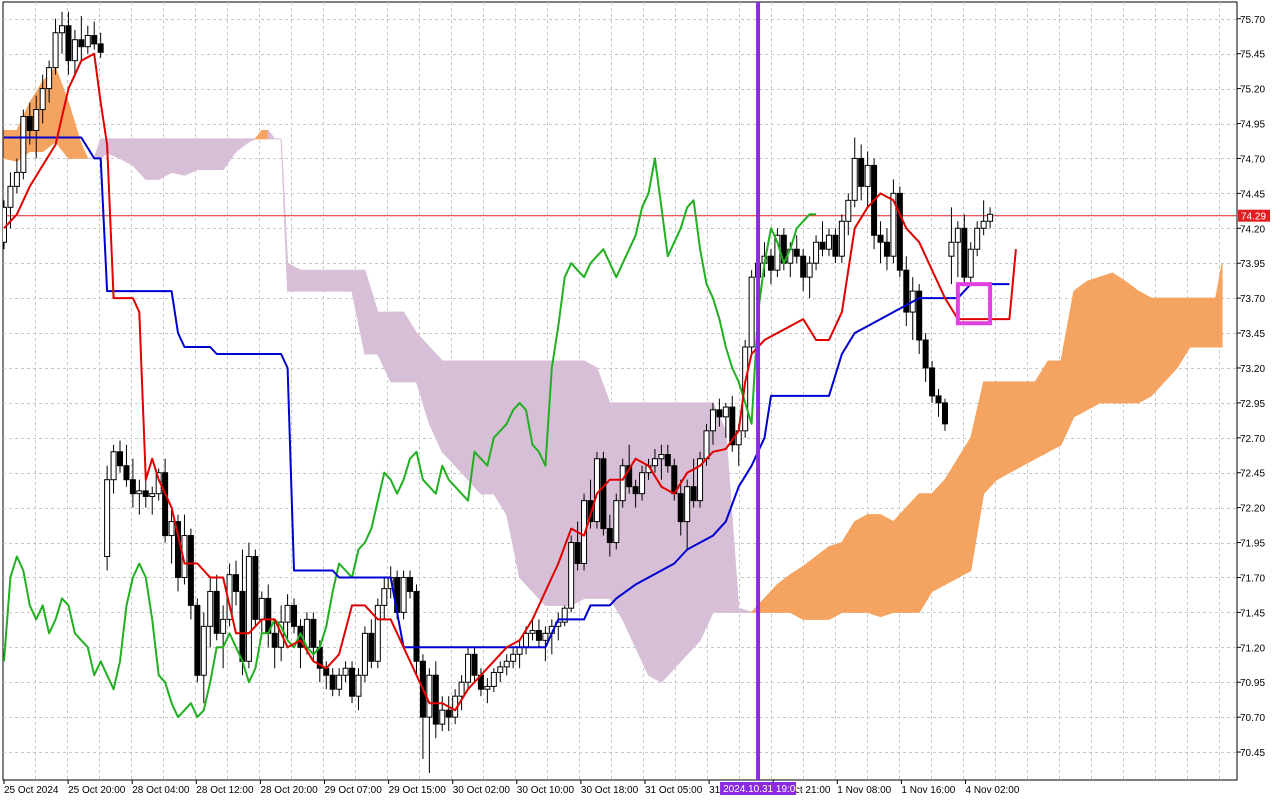  Describe the element at coordinates (1252, 683) in the screenshot. I see `y-tick-label: 70.95` at that location.